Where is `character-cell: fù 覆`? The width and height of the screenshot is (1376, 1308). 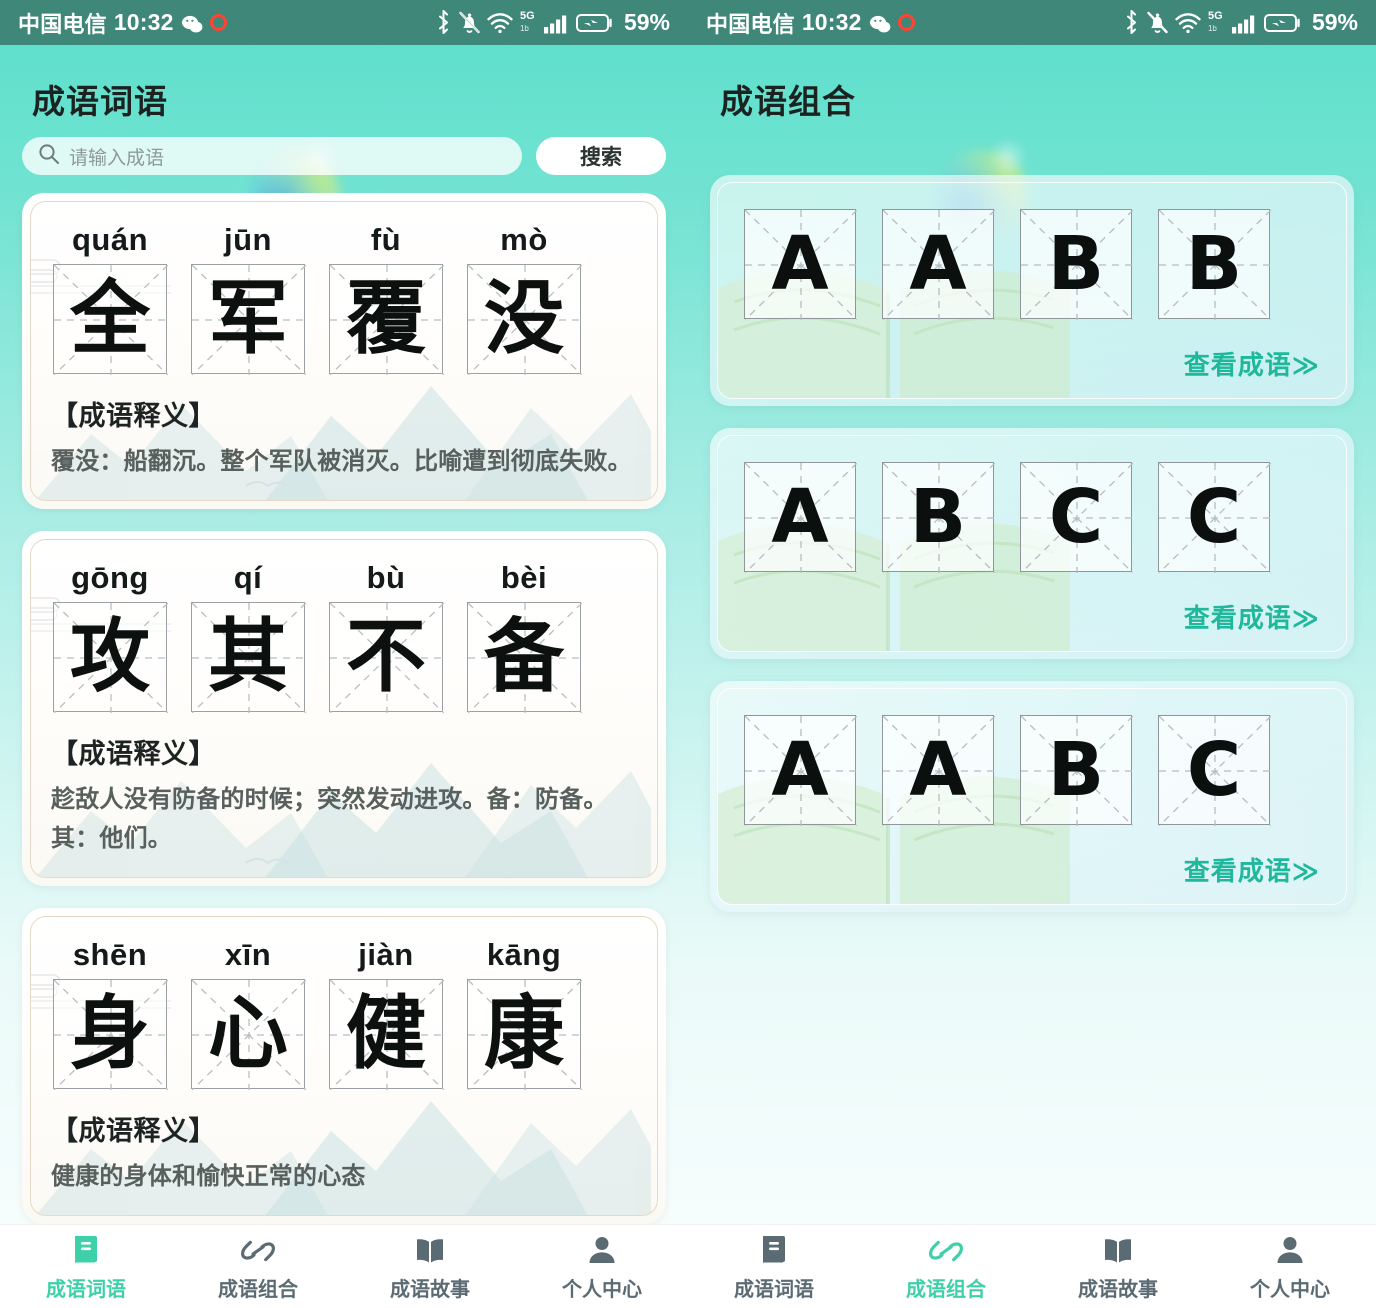 character-cell: fù 覆 is located at coordinates (386, 299).